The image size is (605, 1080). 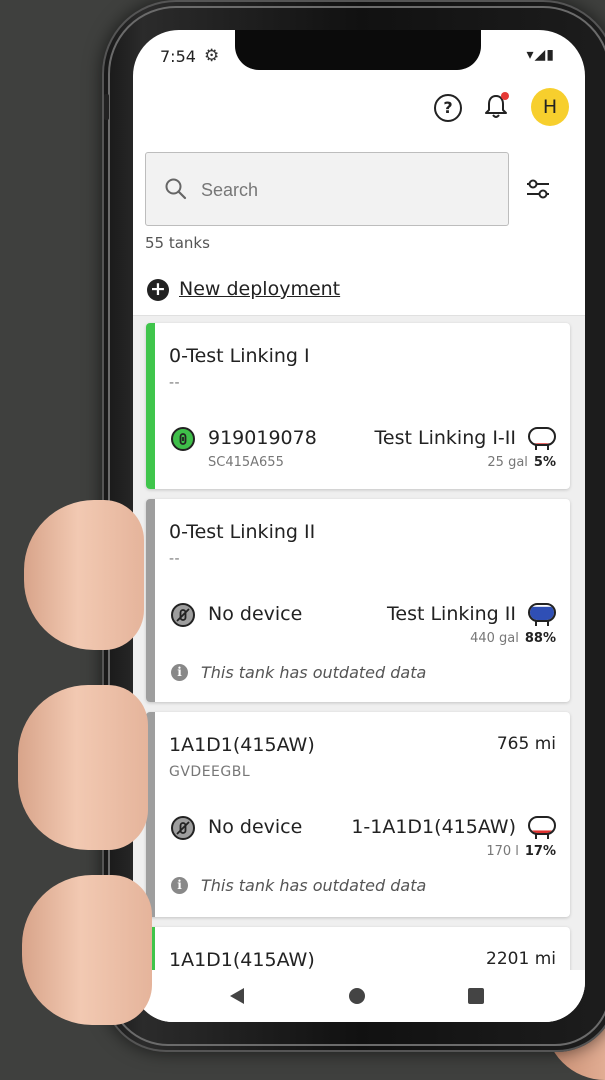 What do you see at coordinates (445, 438) in the screenshot?
I see `tank-name: Test Linking I-II` at bounding box center [445, 438].